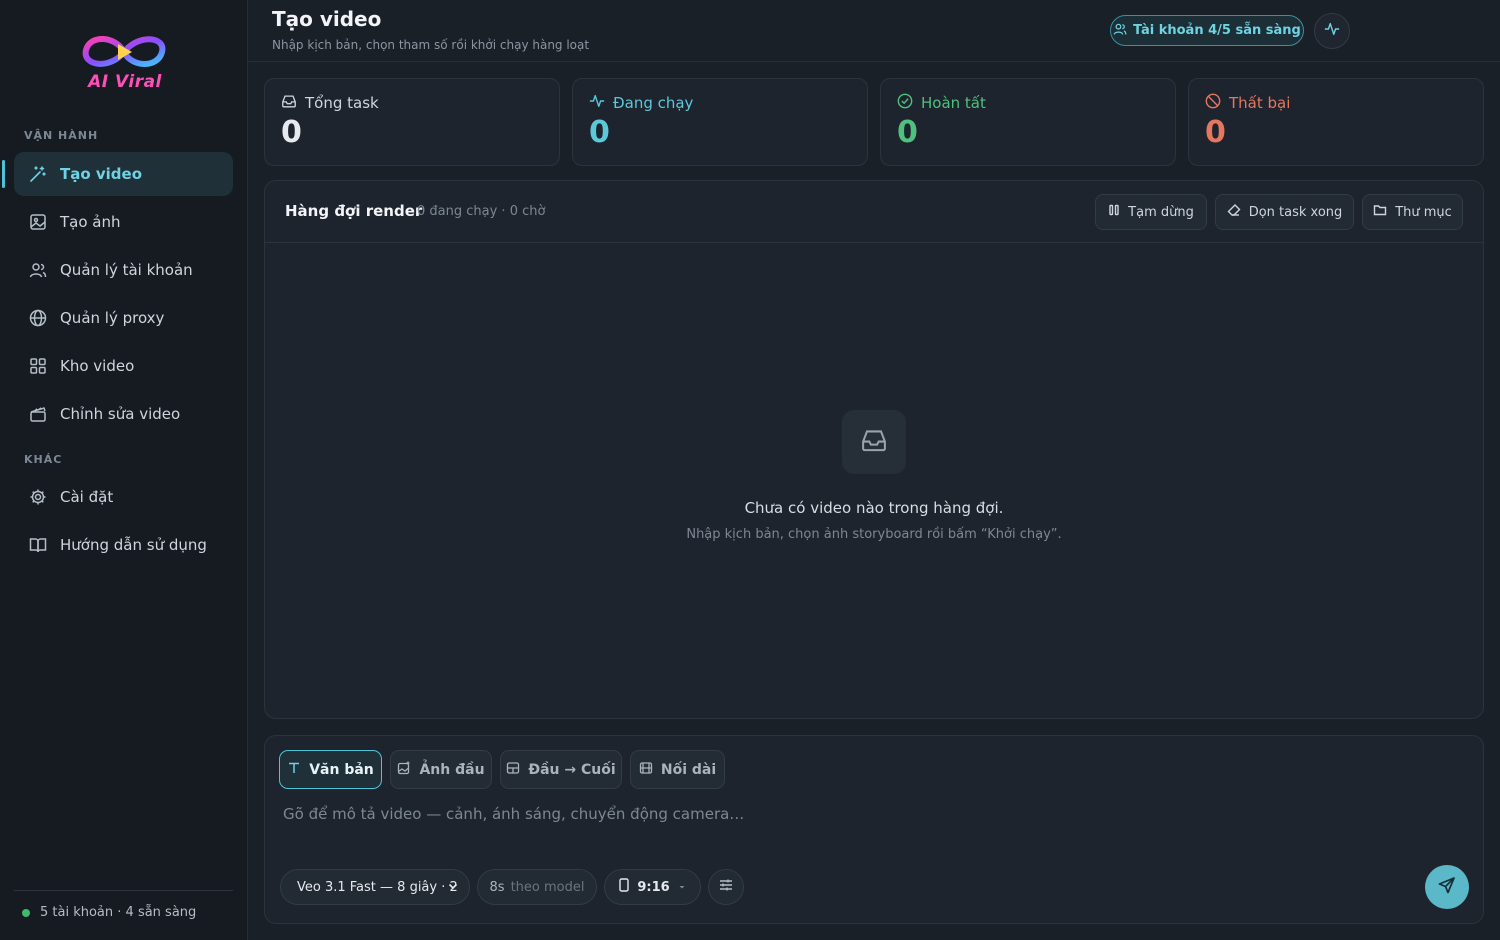  Describe the element at coordinates (342, 103) in the screenshot. I see `stat-label: Tổng task` at that location.